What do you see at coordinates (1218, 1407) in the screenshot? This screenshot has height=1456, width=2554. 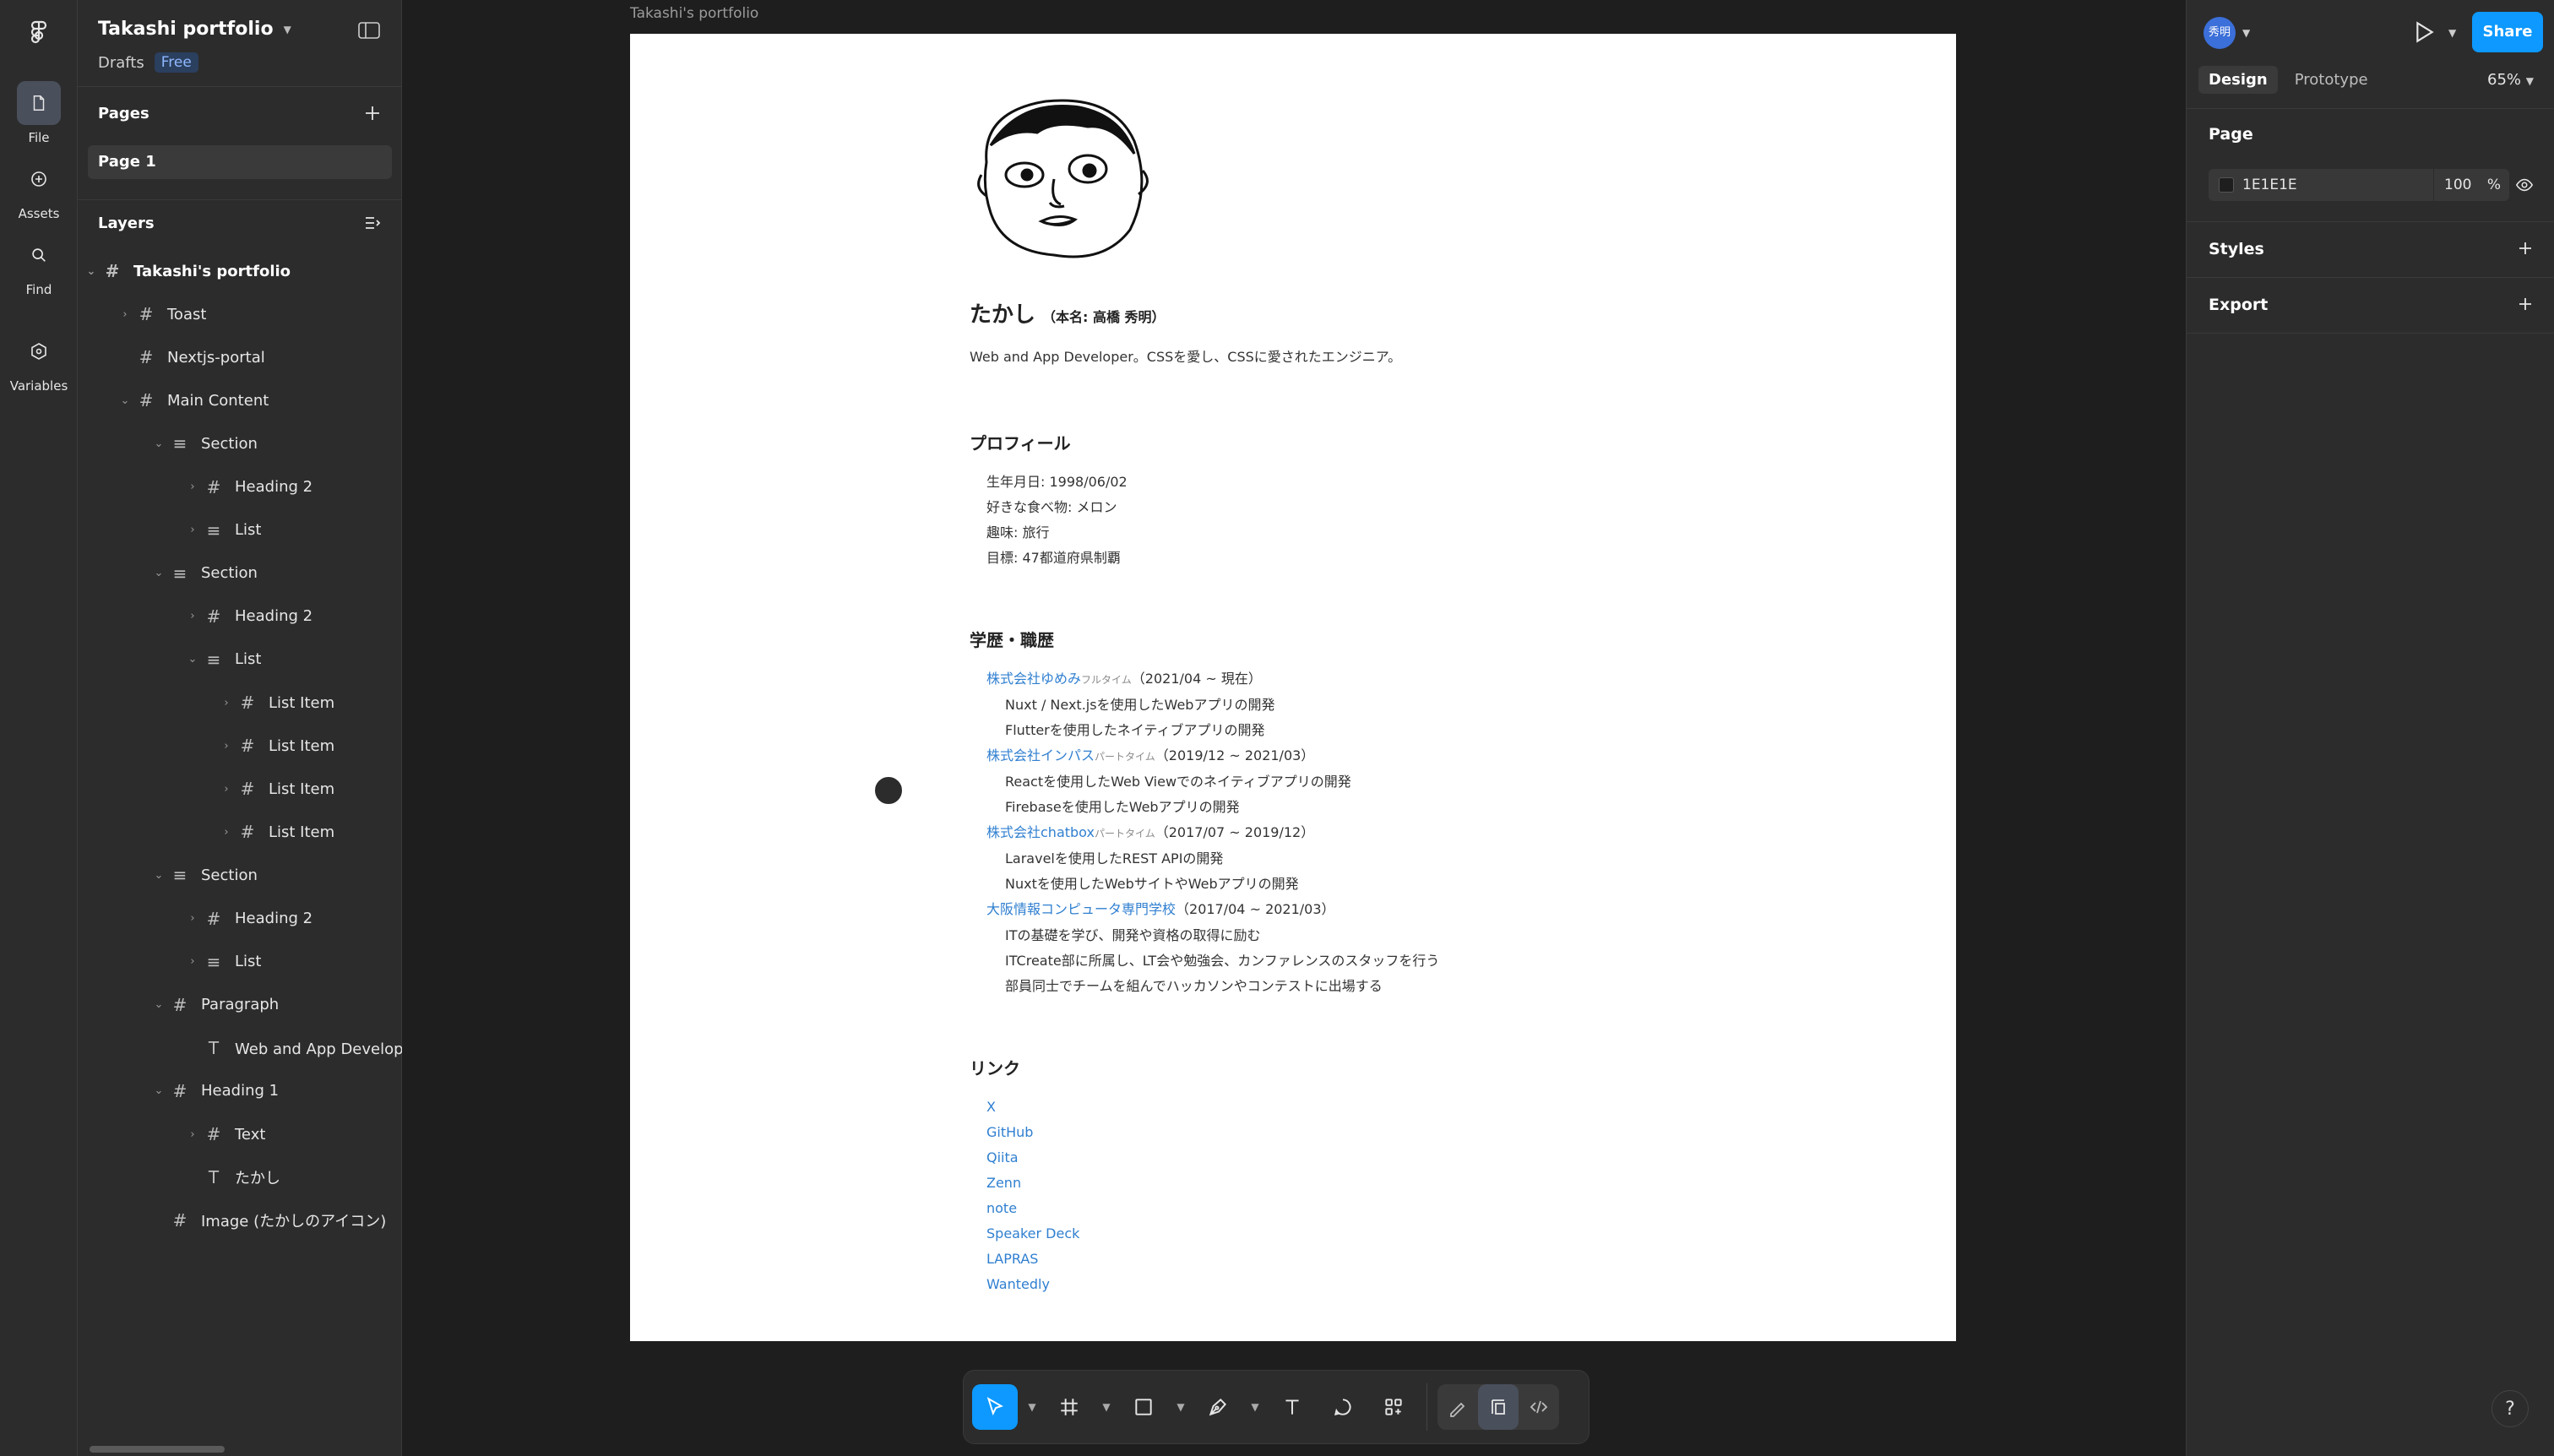 I see `pen-tool` at bounding box center [1218, 1407].